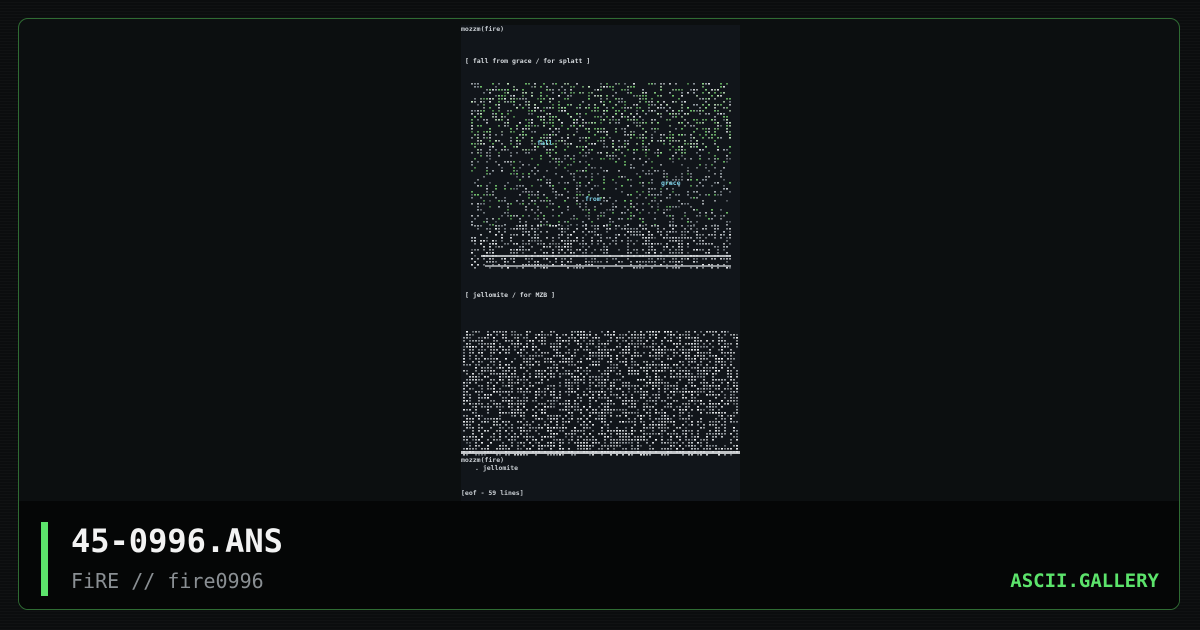 The width and height of the screenshot is (1200, 630). Describe the element at coordinates (44, 559) in the screenshot. I see `accent-bar` at that location.